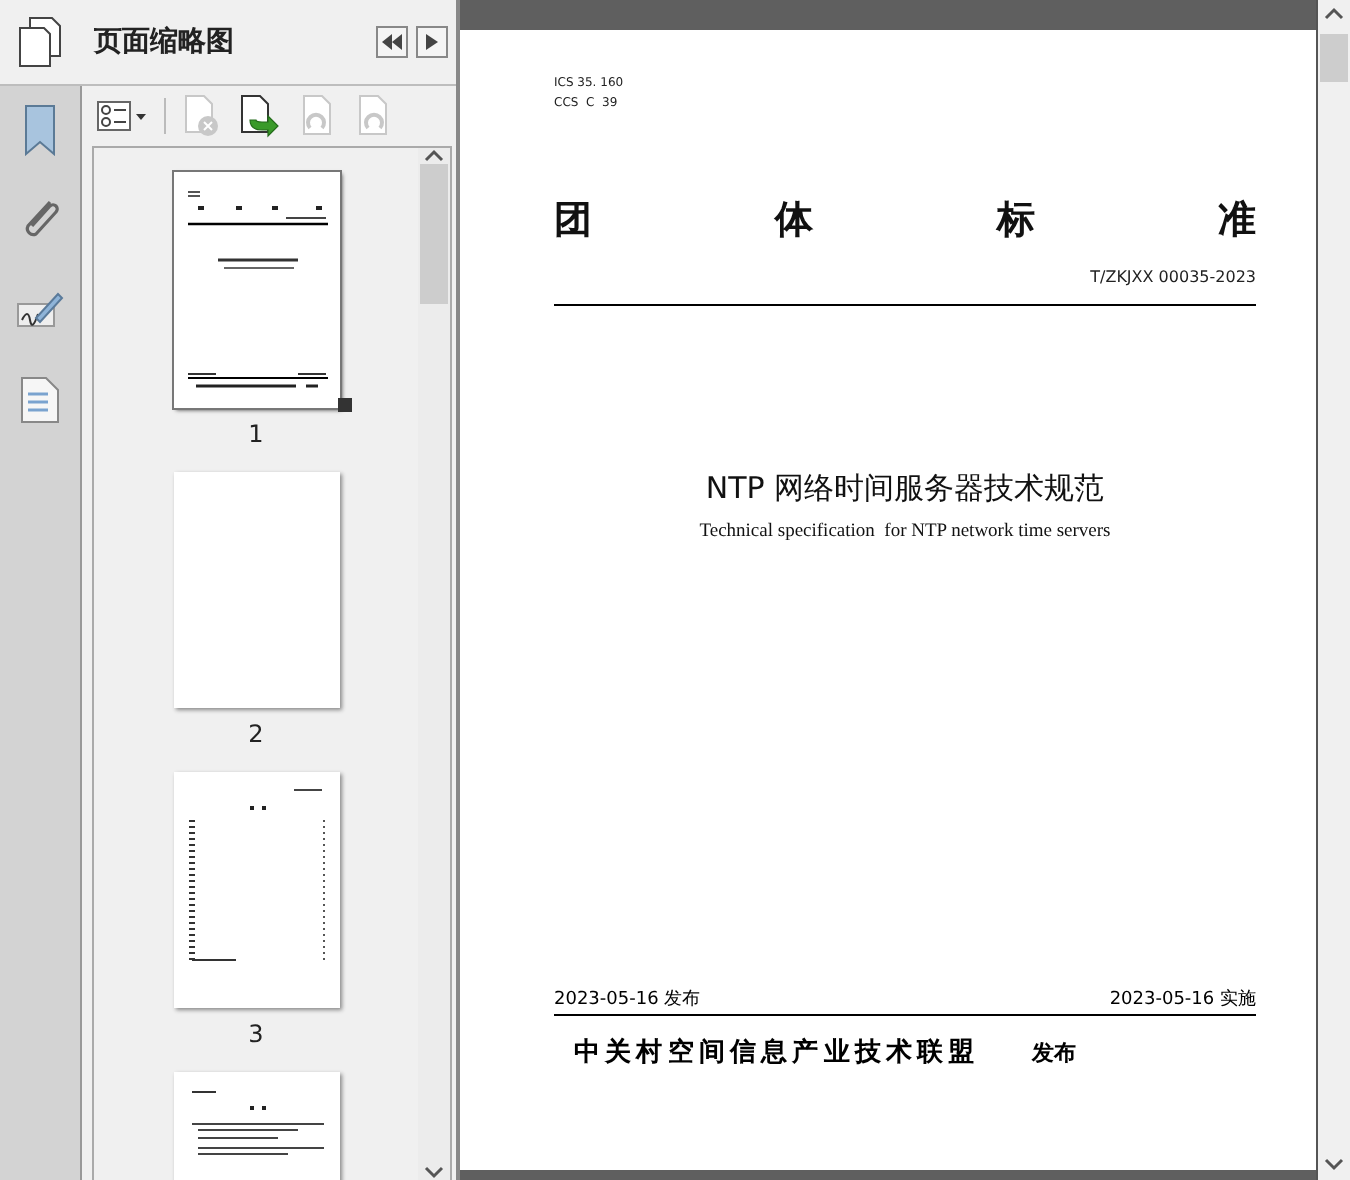 This screenshot has width=1350, height=1180. I want to click on insert-button, so click(260, 116).